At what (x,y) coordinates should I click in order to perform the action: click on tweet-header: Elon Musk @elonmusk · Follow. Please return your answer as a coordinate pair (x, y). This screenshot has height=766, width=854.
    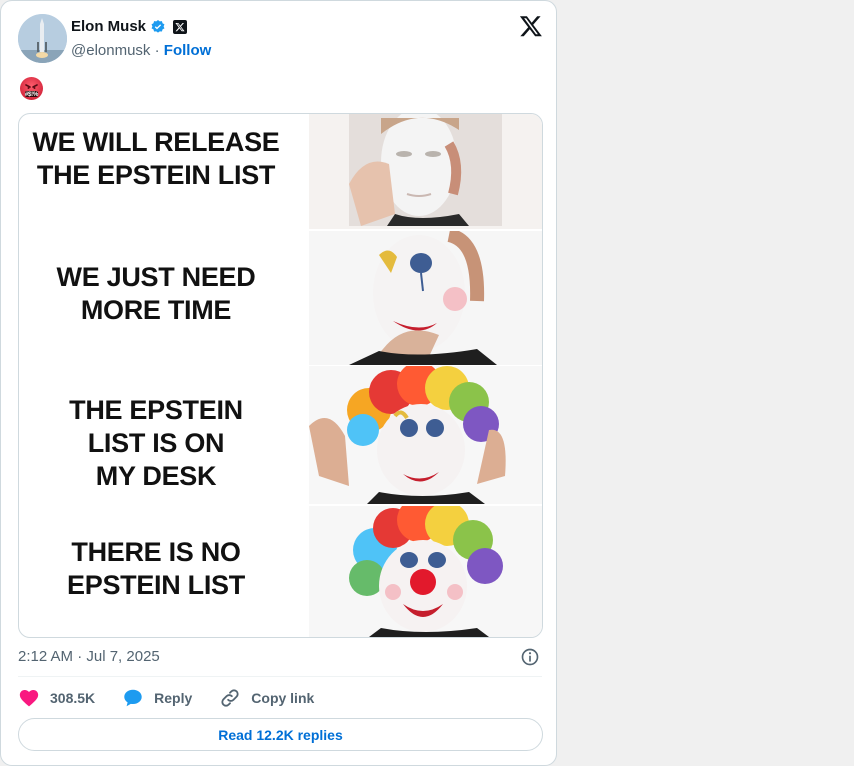
    Looking at the image, I should click on (280, 39).